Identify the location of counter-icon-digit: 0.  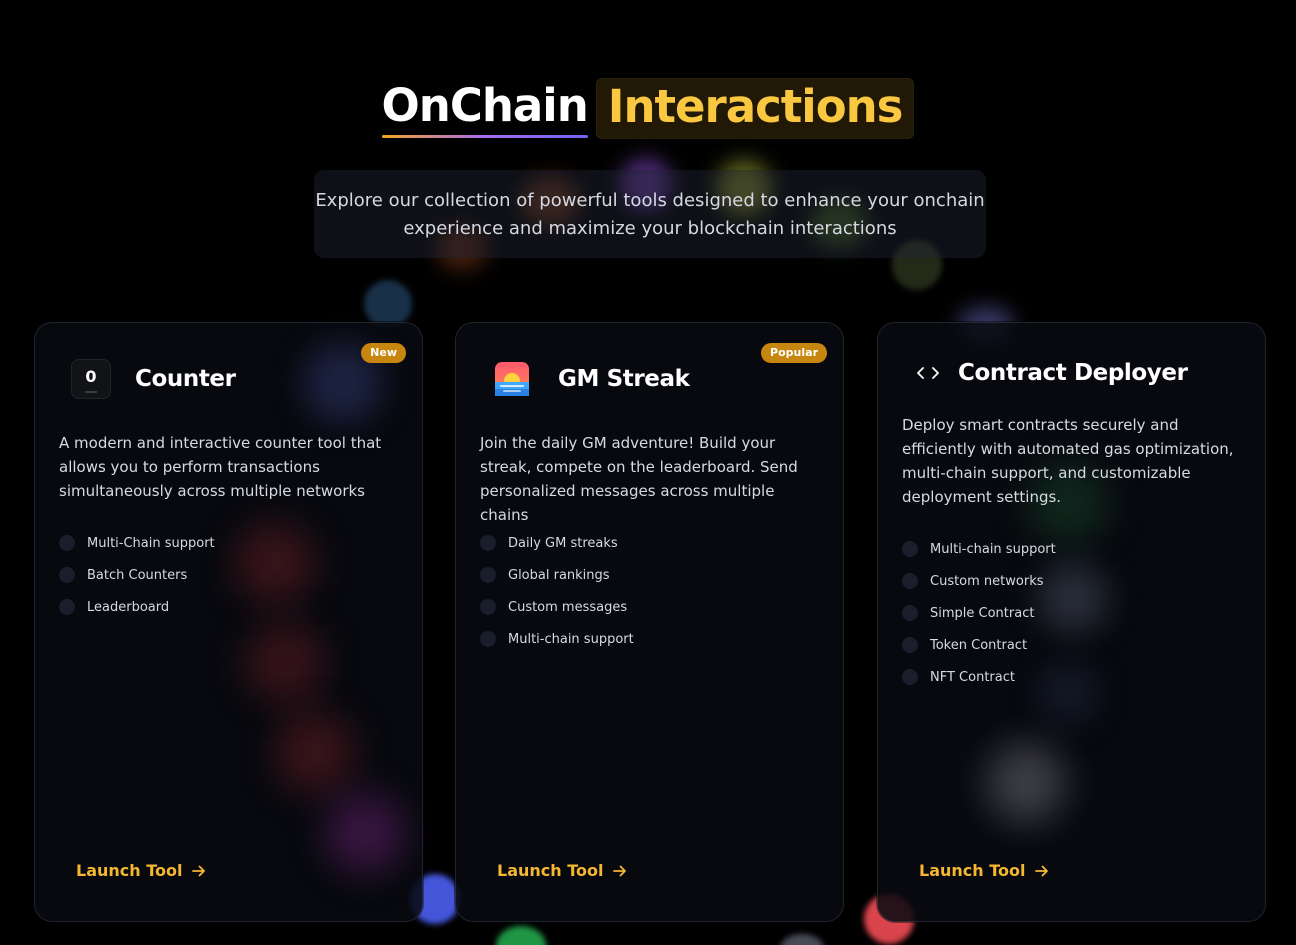
(91, 376).